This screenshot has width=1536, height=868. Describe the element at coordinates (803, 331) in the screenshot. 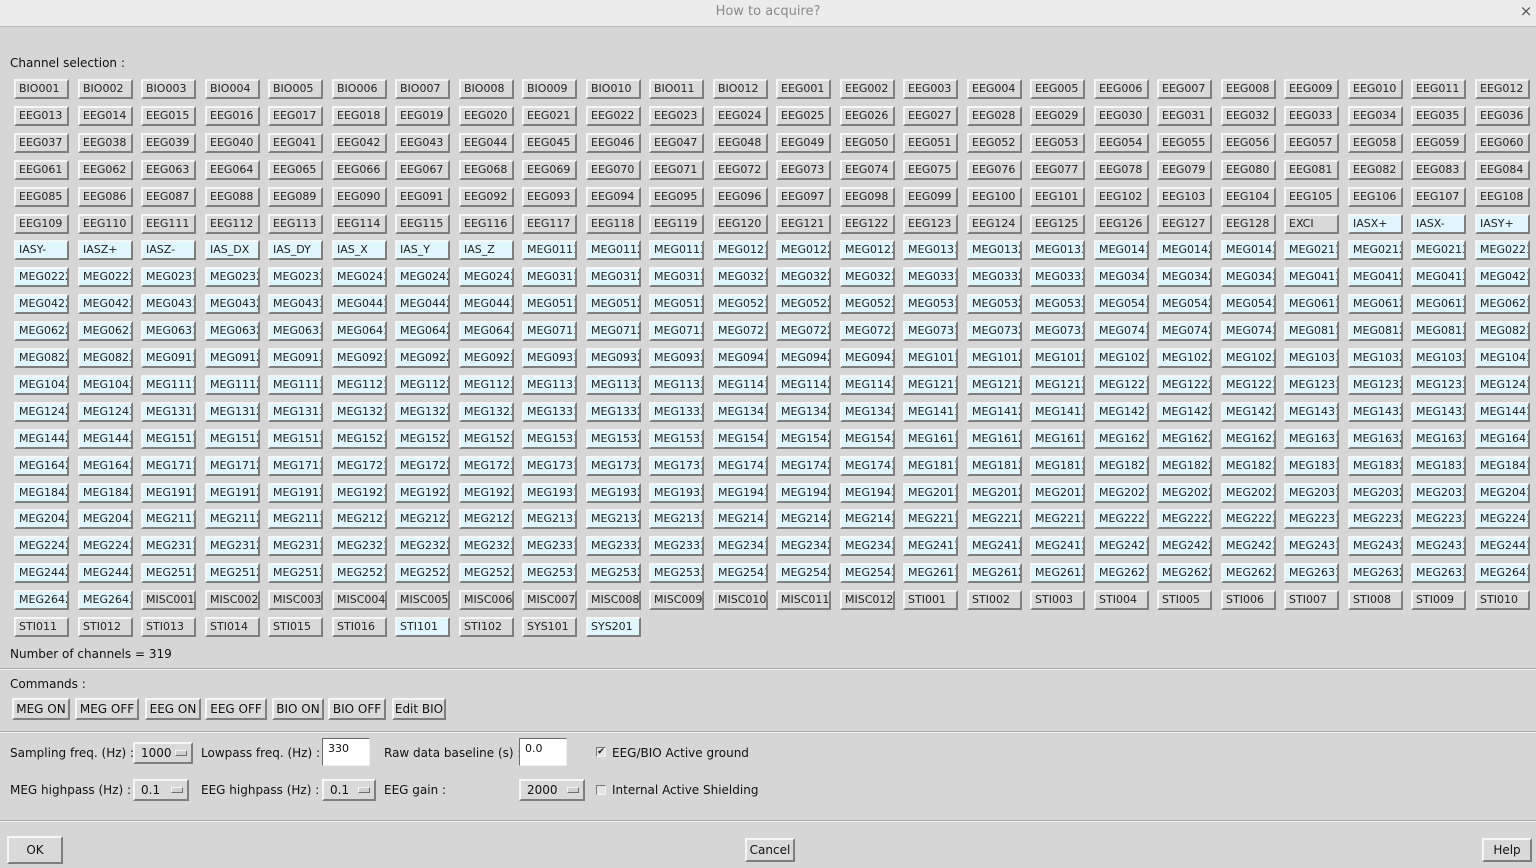

I see `channel-toggle-meg0722: MEG0722` at that location.